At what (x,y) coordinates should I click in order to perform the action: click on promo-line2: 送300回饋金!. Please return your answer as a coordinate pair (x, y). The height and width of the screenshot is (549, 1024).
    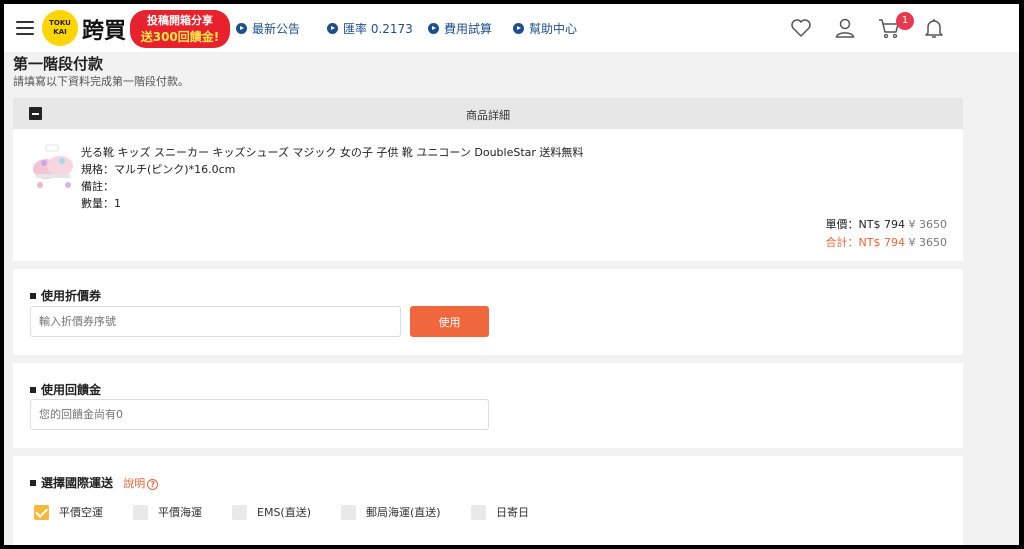
    Looking at the image, I should click on (180, 37).